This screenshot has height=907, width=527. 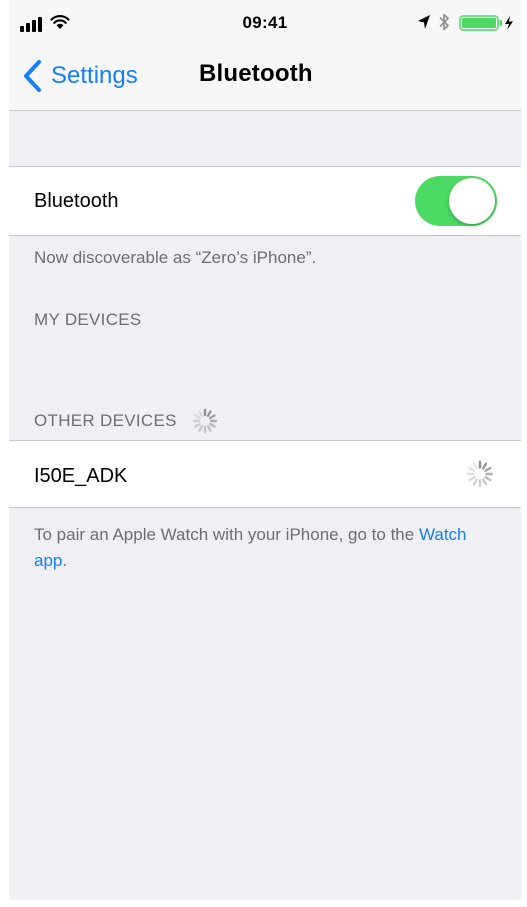 What do you see at coordinates (76, 201) in the screenshot?
I see `bluetooth-toggle-label: Bluetooth` at bounding box center [76, 201].